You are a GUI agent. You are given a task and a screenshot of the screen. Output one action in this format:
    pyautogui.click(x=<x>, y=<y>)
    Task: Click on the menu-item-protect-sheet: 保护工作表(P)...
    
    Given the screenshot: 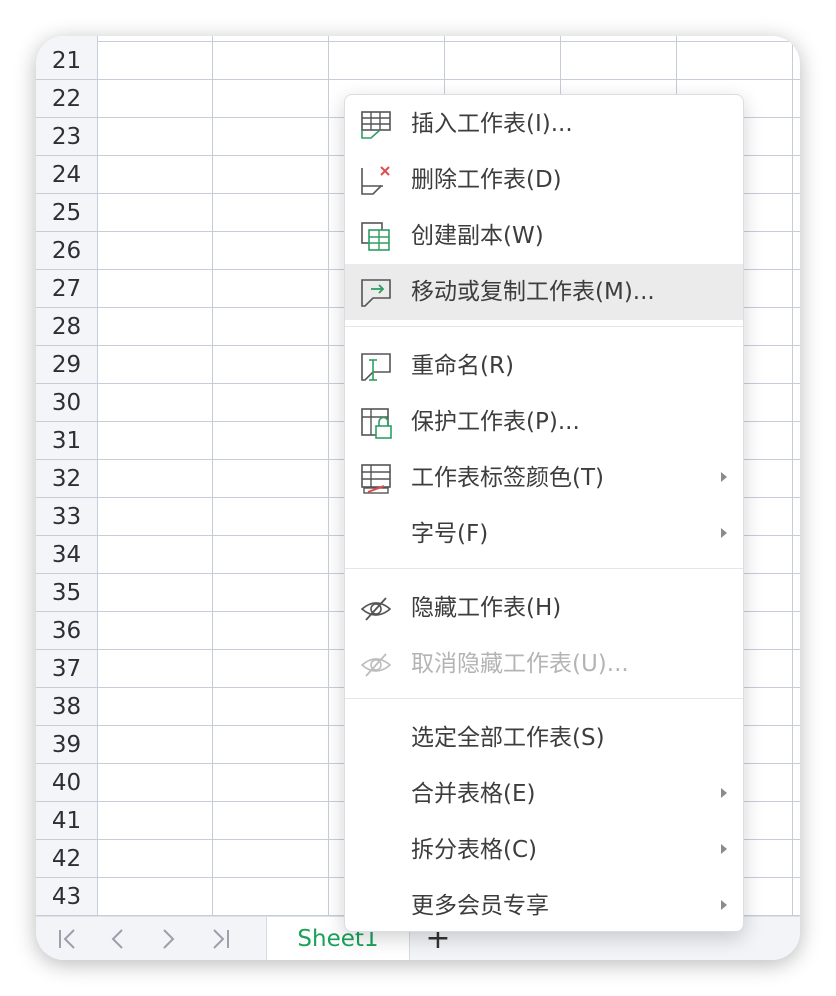 What is the action you would take?
    pyautogui.click(x=544, y=422)
    